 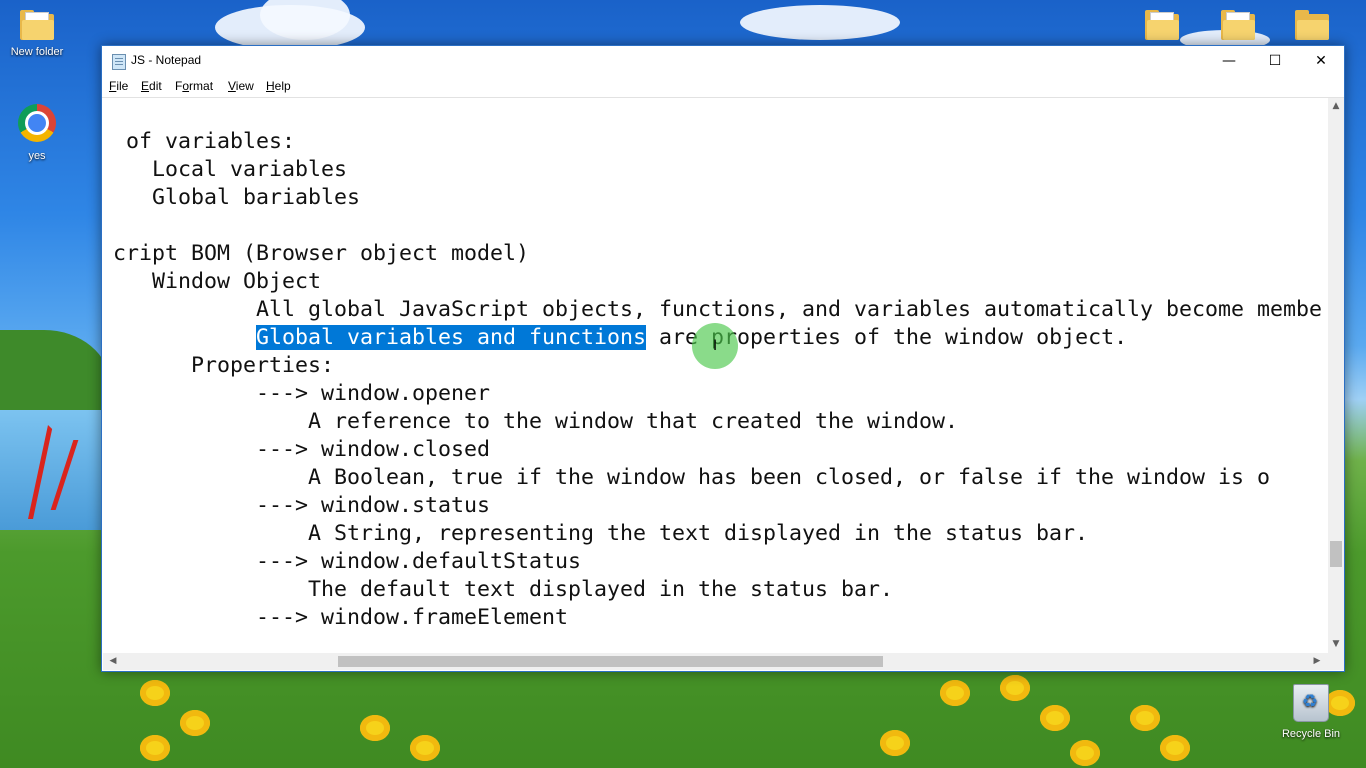 What do you see at coordinates (610, 661) in the screenshot?
I see `horizontal-scroll-thumb` at bounding box center [610, 661].